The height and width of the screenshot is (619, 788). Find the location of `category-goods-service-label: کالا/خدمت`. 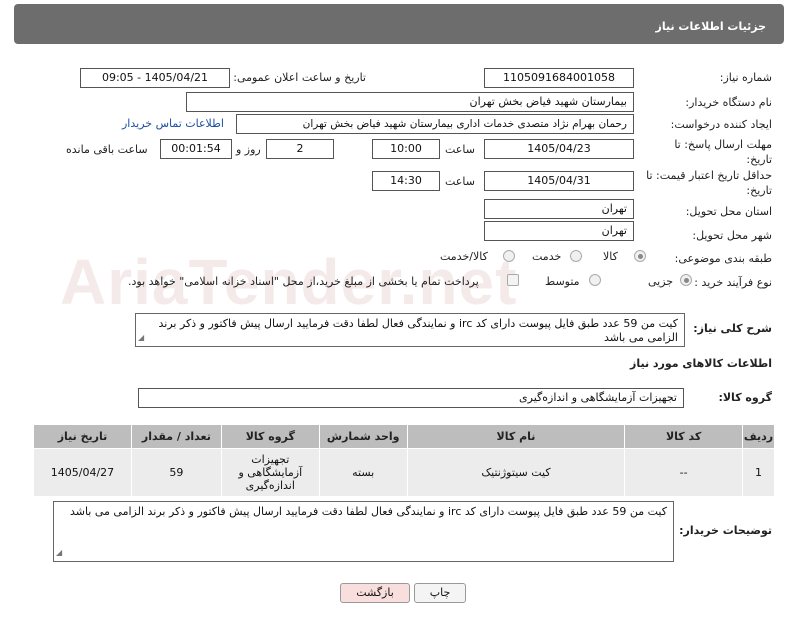

category-goods-service-label: کالا/خدمت is located at coordinates (464, 256).